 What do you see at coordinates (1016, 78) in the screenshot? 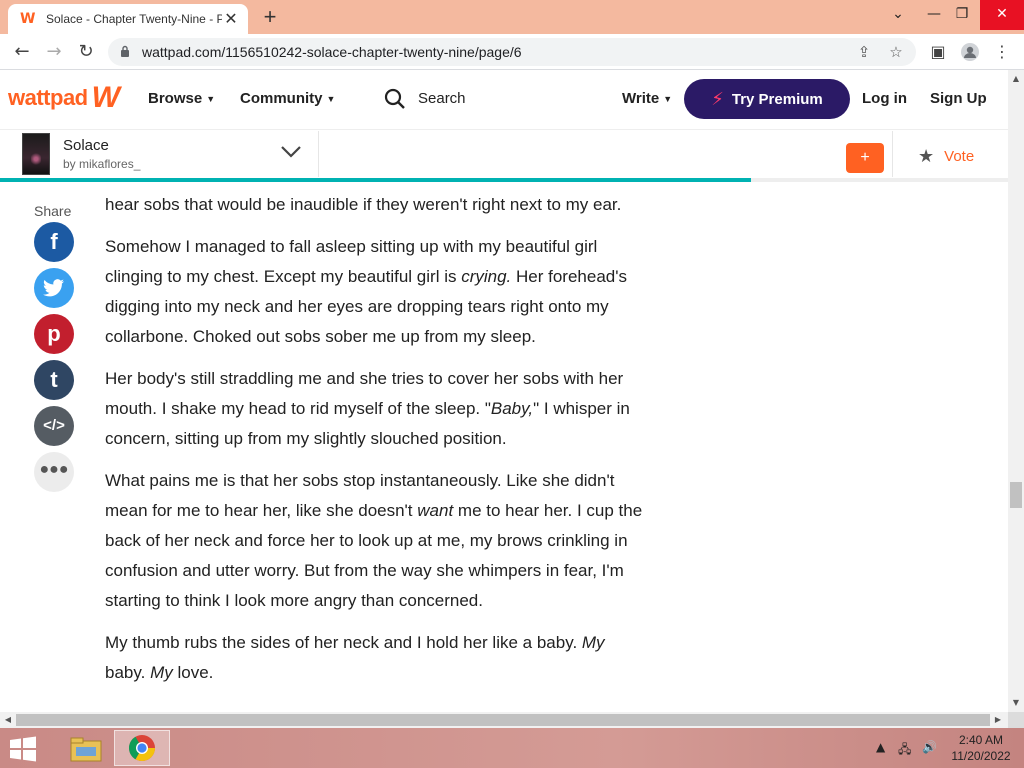
I see `scroll-up-arrow-icon: ▲` at bounding box center [1016, 78].